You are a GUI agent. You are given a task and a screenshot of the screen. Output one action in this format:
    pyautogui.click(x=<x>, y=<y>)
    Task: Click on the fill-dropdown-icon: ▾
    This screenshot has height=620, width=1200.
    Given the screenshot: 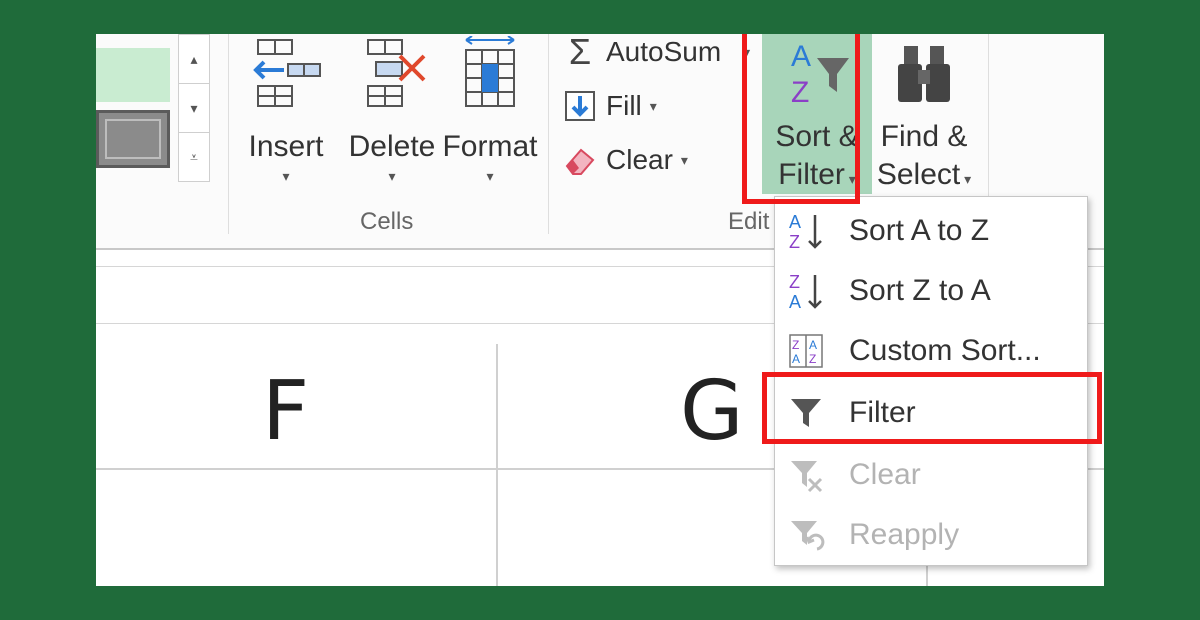 What is the action you would take?
    pyautogui.click(x=653, y=106)
    